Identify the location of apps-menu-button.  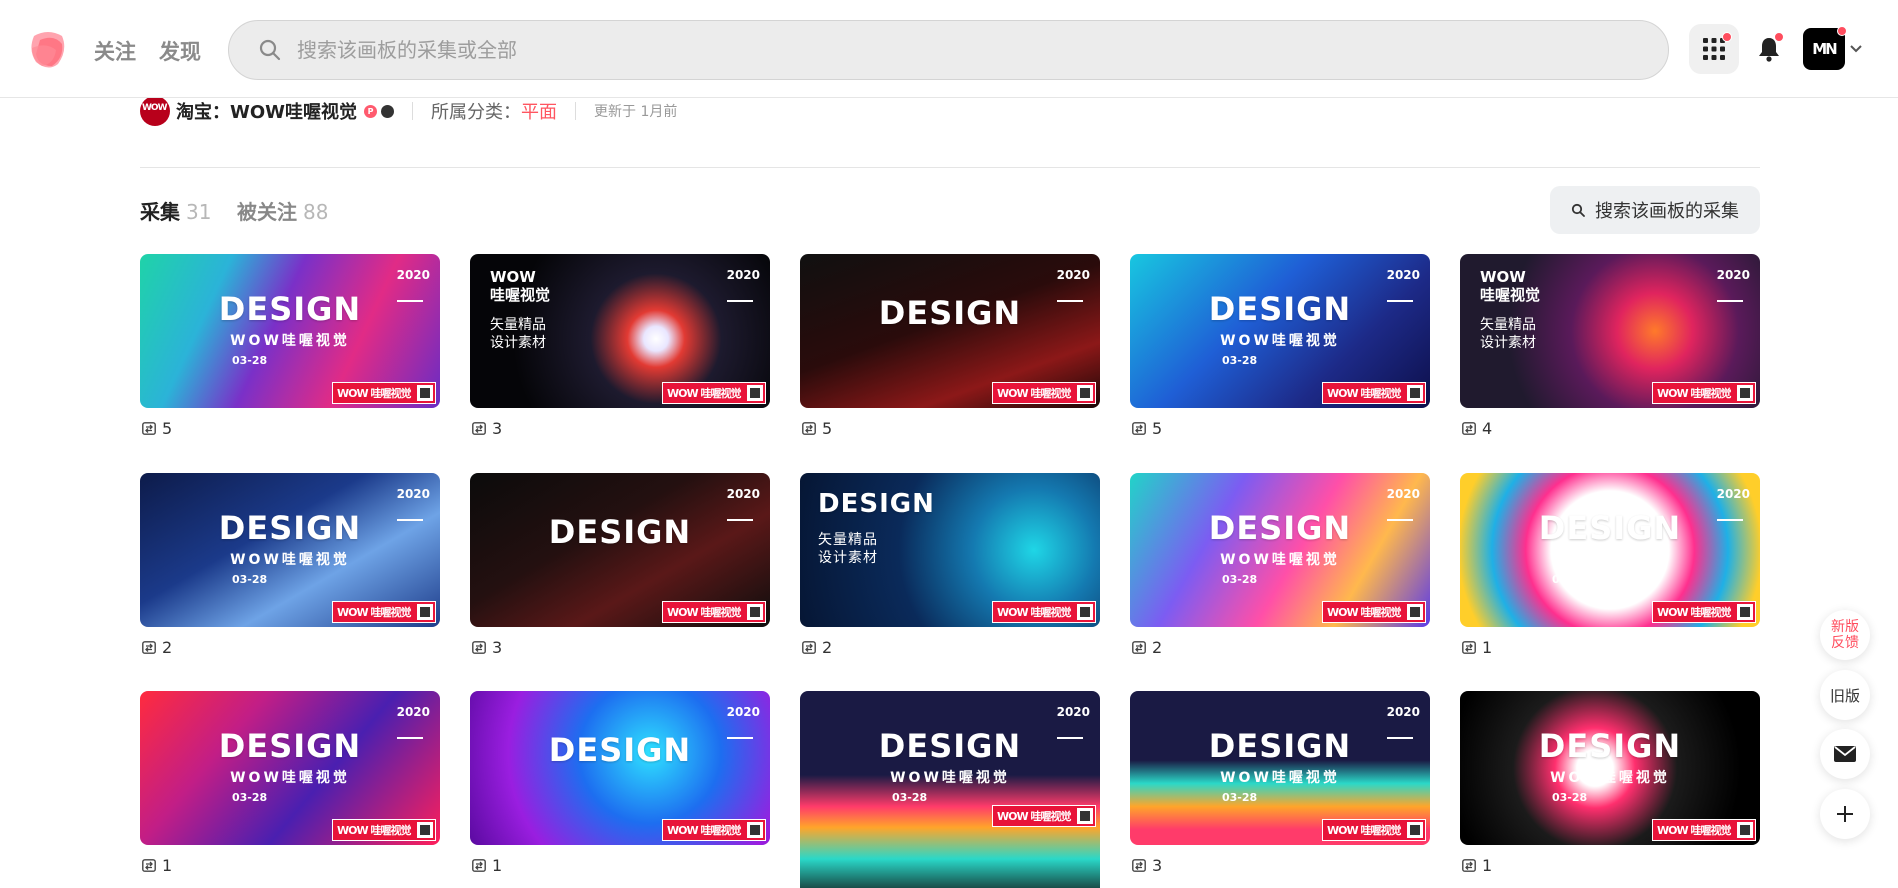
(1714, 49).